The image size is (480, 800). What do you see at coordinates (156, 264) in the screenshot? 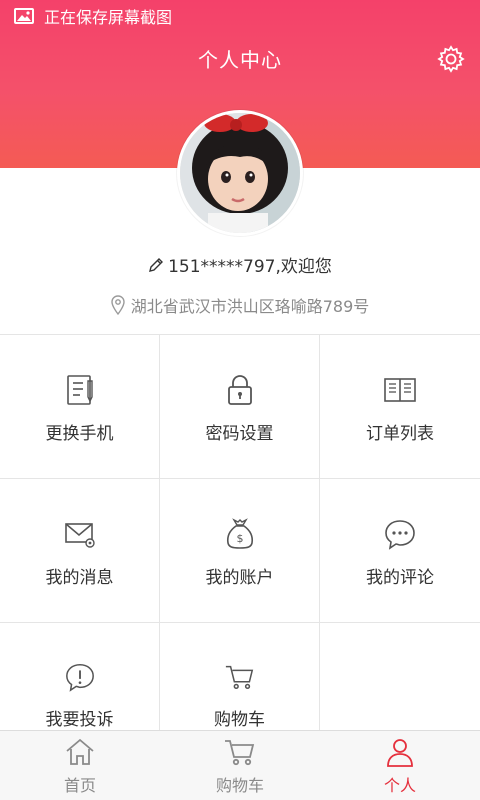
I see `pencil-icon` at bounding box center [156, 264].